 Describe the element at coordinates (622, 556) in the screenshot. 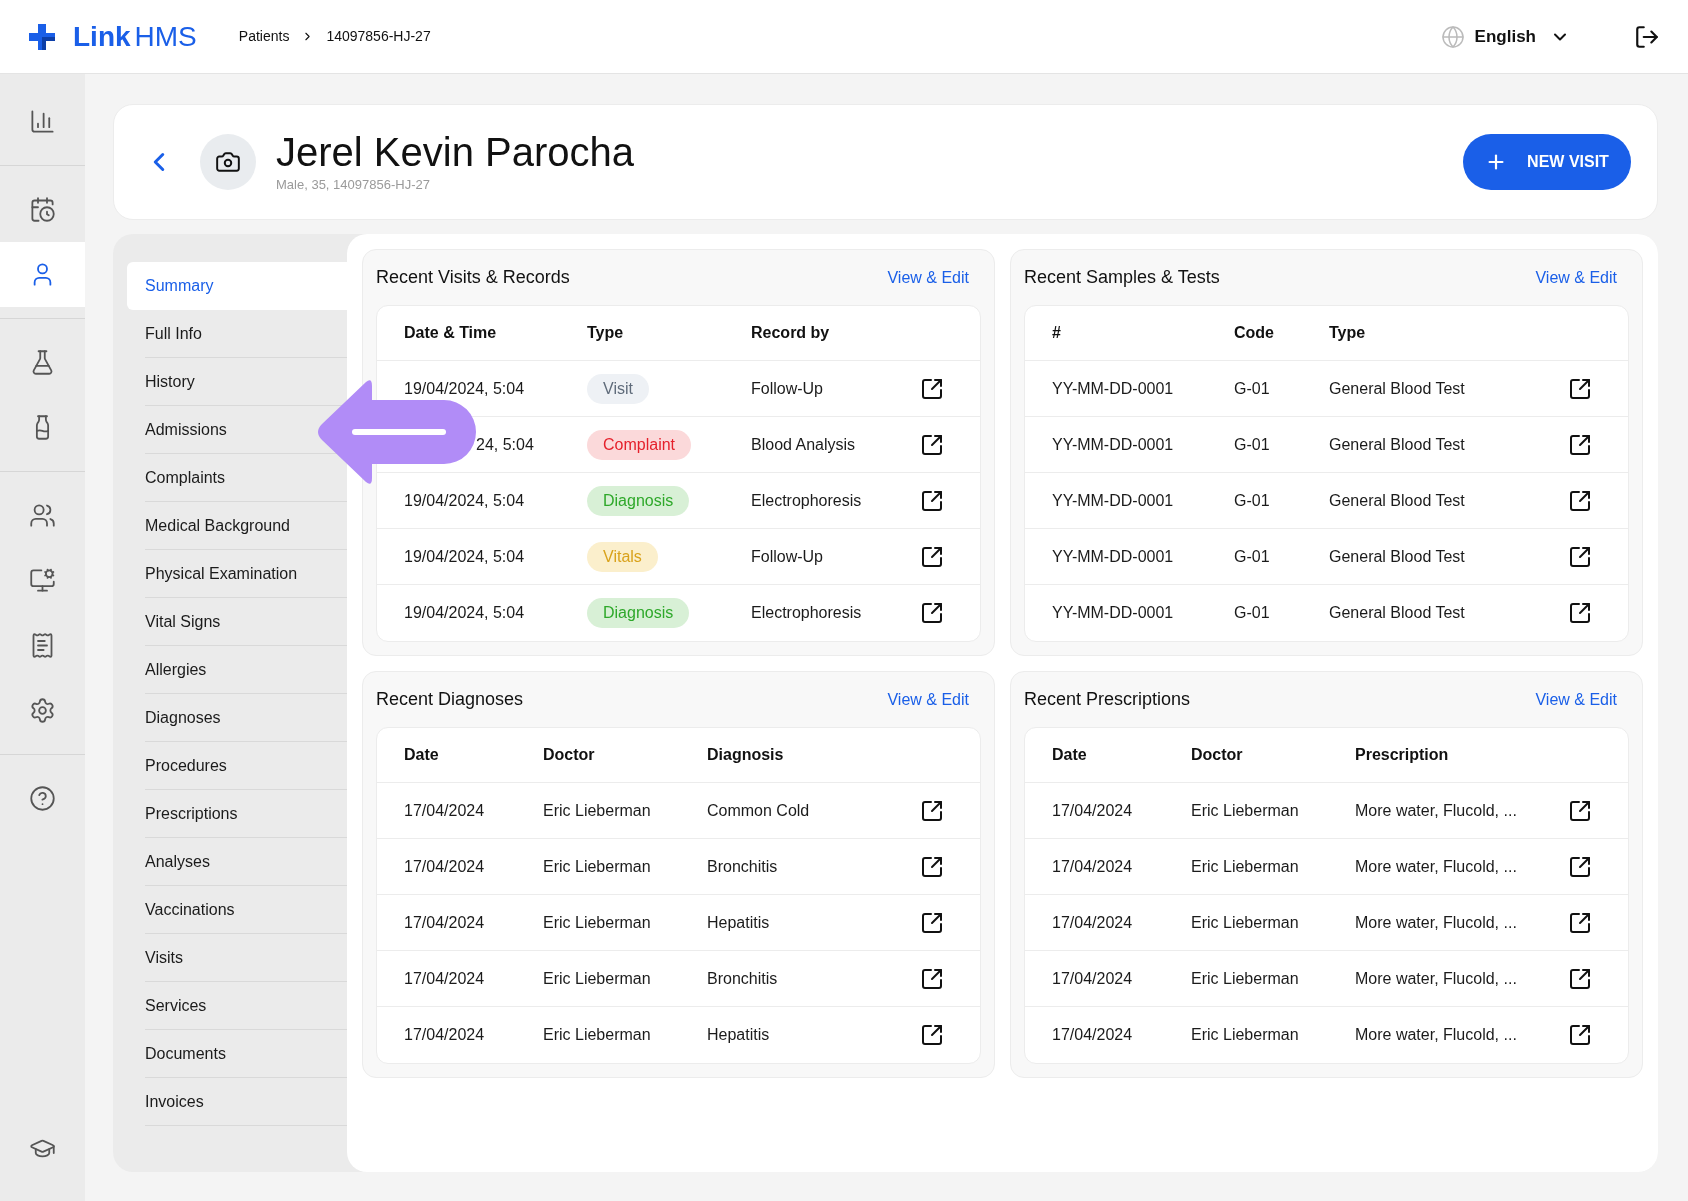

I see `type-tag: Vitals` at that location.